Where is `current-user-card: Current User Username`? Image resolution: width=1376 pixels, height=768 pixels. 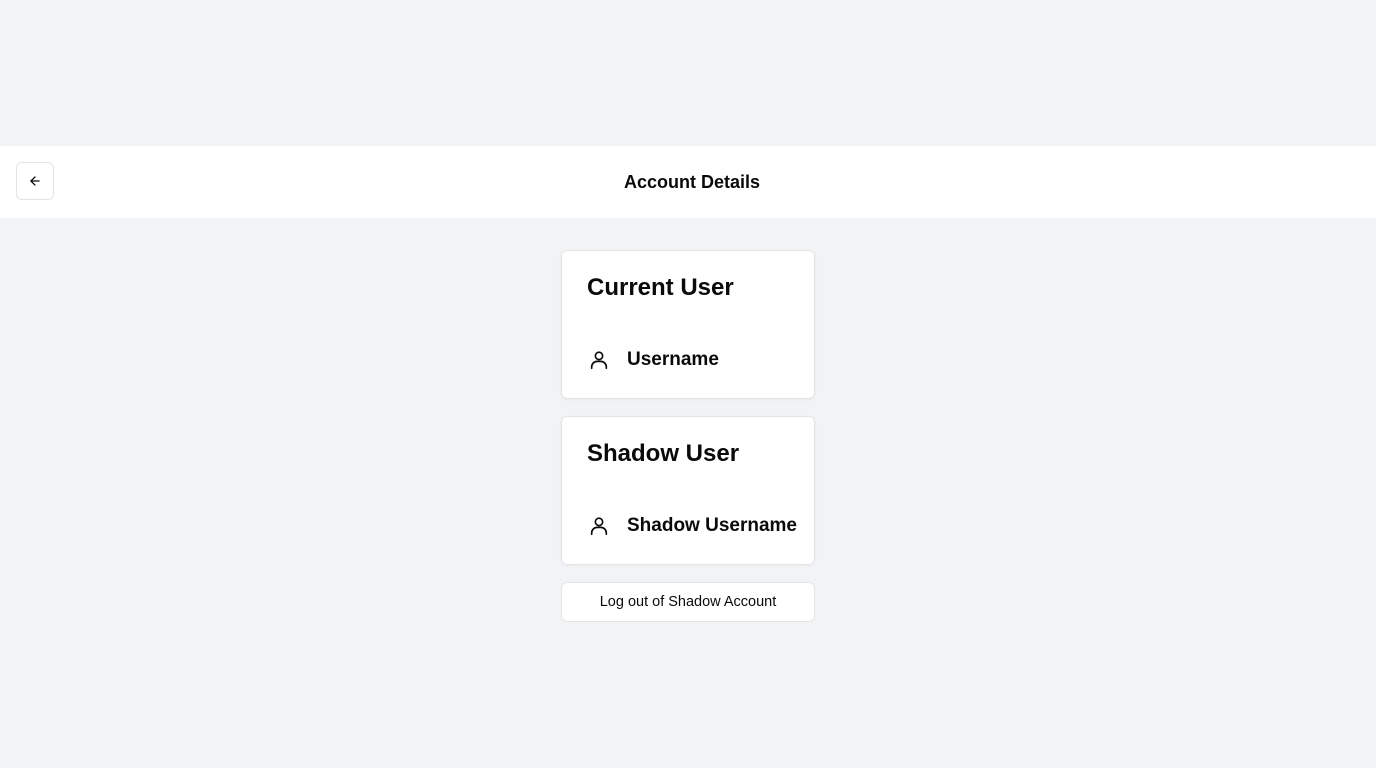 current-user-card: Current User Username is located at coordinates (688, 324).